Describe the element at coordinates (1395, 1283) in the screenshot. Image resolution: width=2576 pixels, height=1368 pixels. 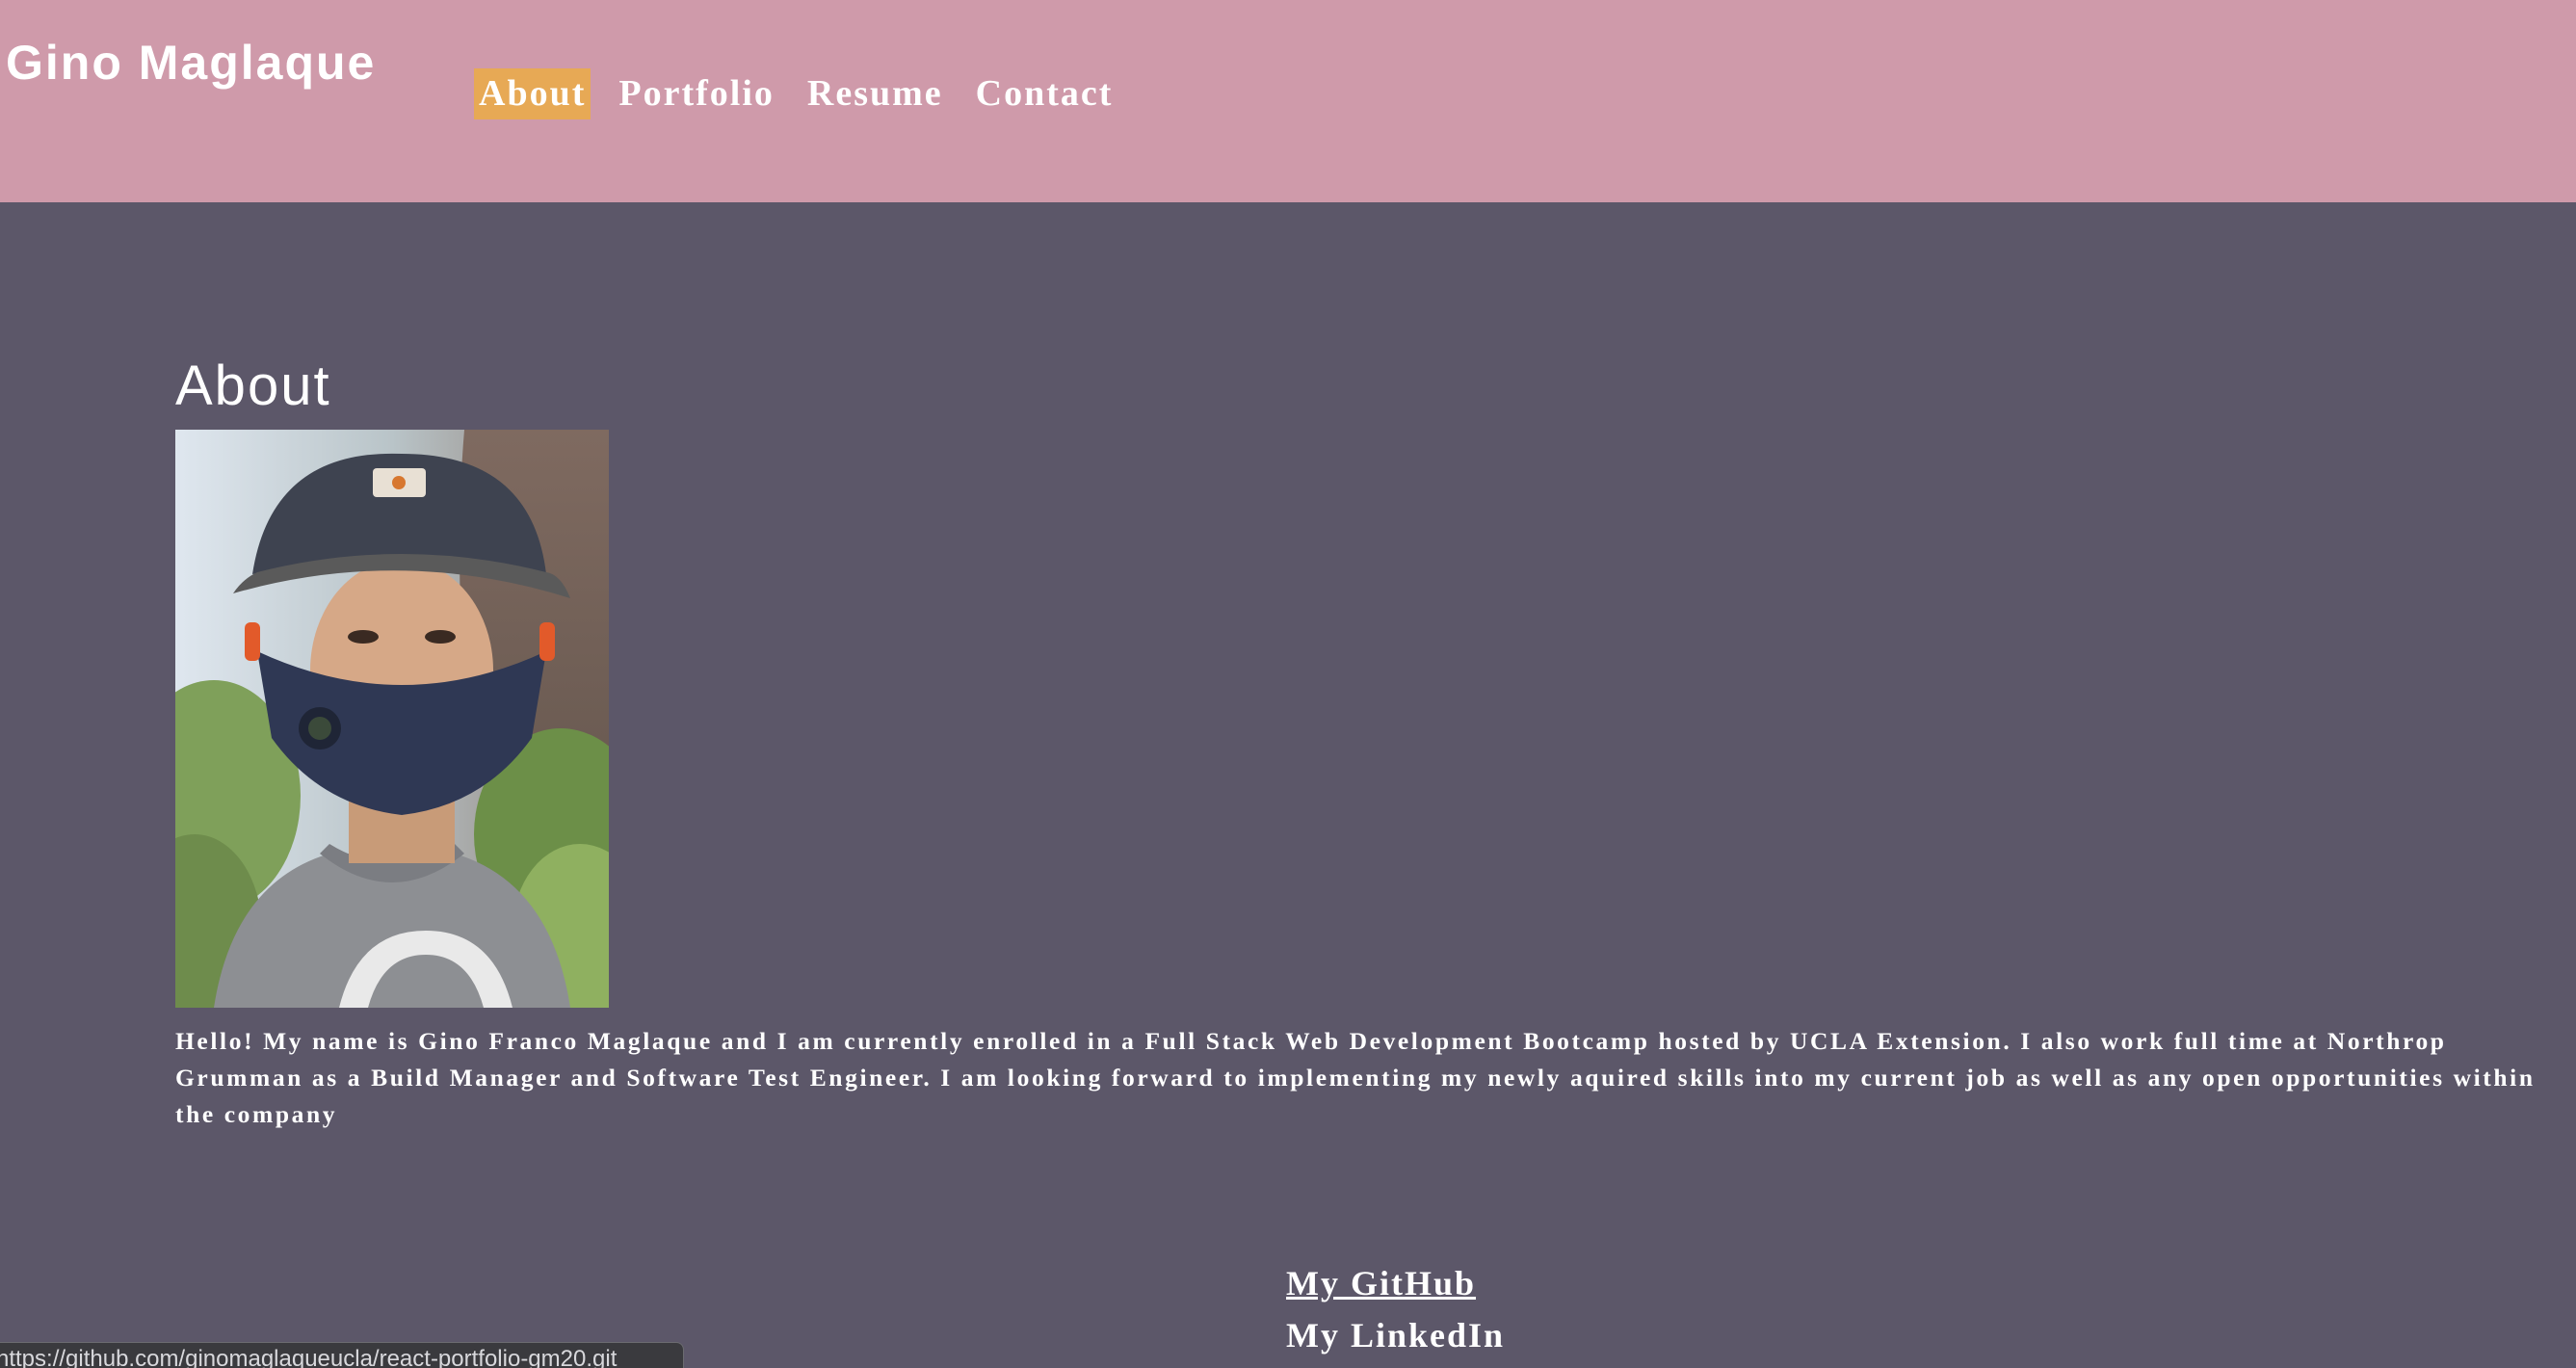
I see `github-link: My GitHub` at that location.